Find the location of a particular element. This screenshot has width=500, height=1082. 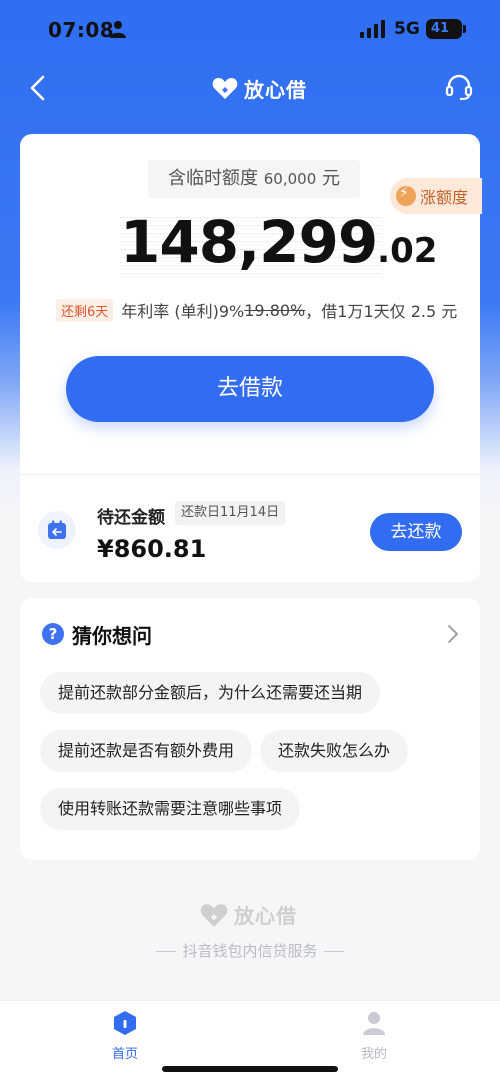

available-amount: 148,299.02 is located at coordinates (278, 242).